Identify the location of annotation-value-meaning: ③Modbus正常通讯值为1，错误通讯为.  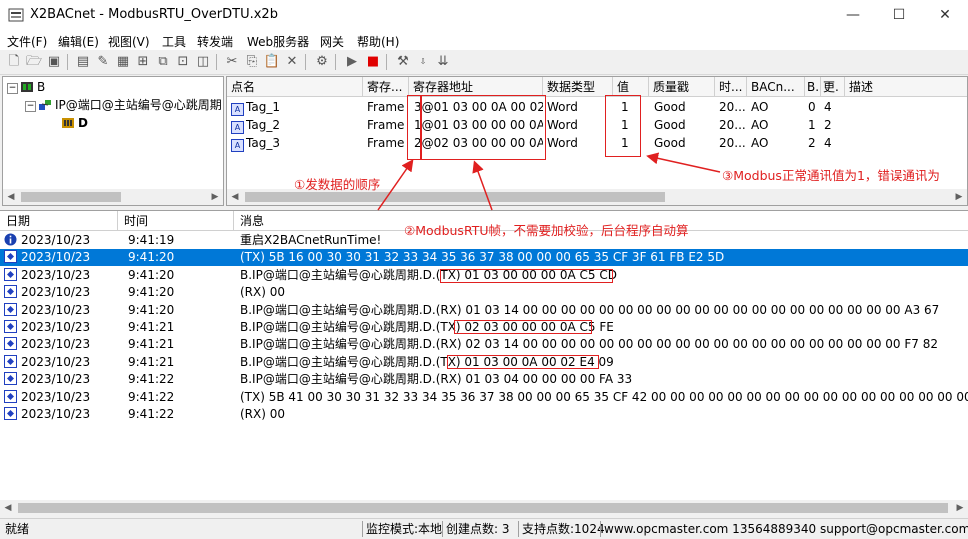
(831, 175).